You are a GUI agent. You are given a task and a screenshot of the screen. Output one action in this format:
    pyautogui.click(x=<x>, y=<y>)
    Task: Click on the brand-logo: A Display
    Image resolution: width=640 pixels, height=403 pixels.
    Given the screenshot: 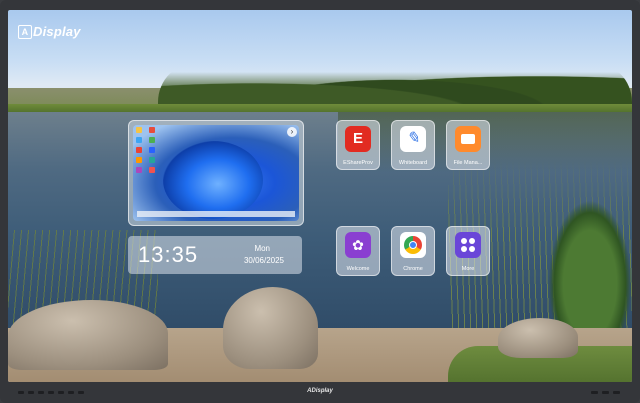 What is the action you would take?
    pyautogui.click(x=49, y=31)
    